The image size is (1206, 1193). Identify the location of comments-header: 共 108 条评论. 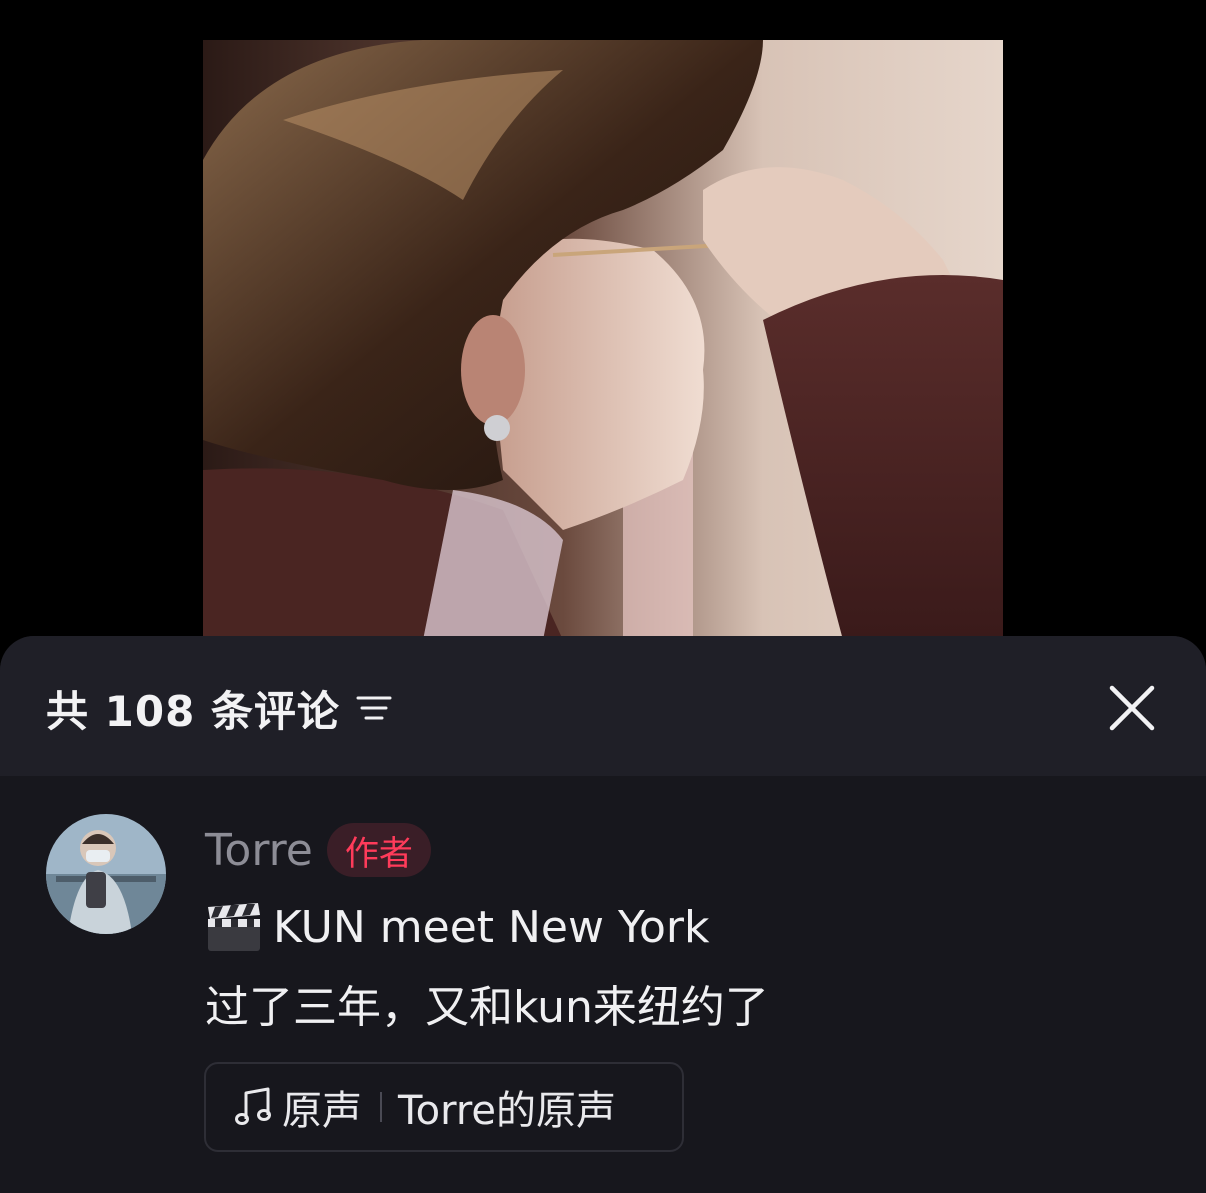
(603, 706).